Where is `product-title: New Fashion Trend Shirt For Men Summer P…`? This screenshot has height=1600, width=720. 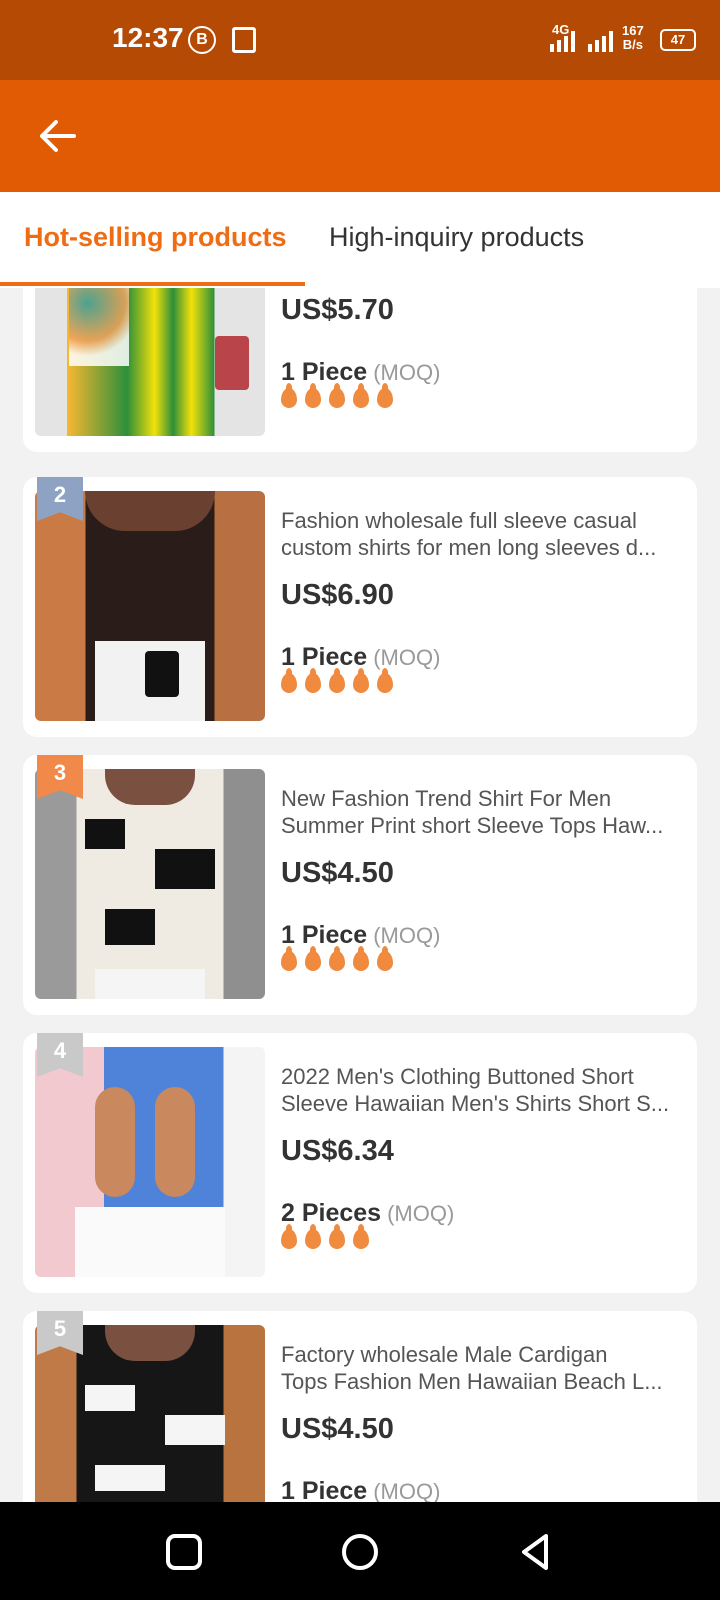
product-title: New Fashion Trend Shirt For Men Summer P… is located at coordinates (481, 812).